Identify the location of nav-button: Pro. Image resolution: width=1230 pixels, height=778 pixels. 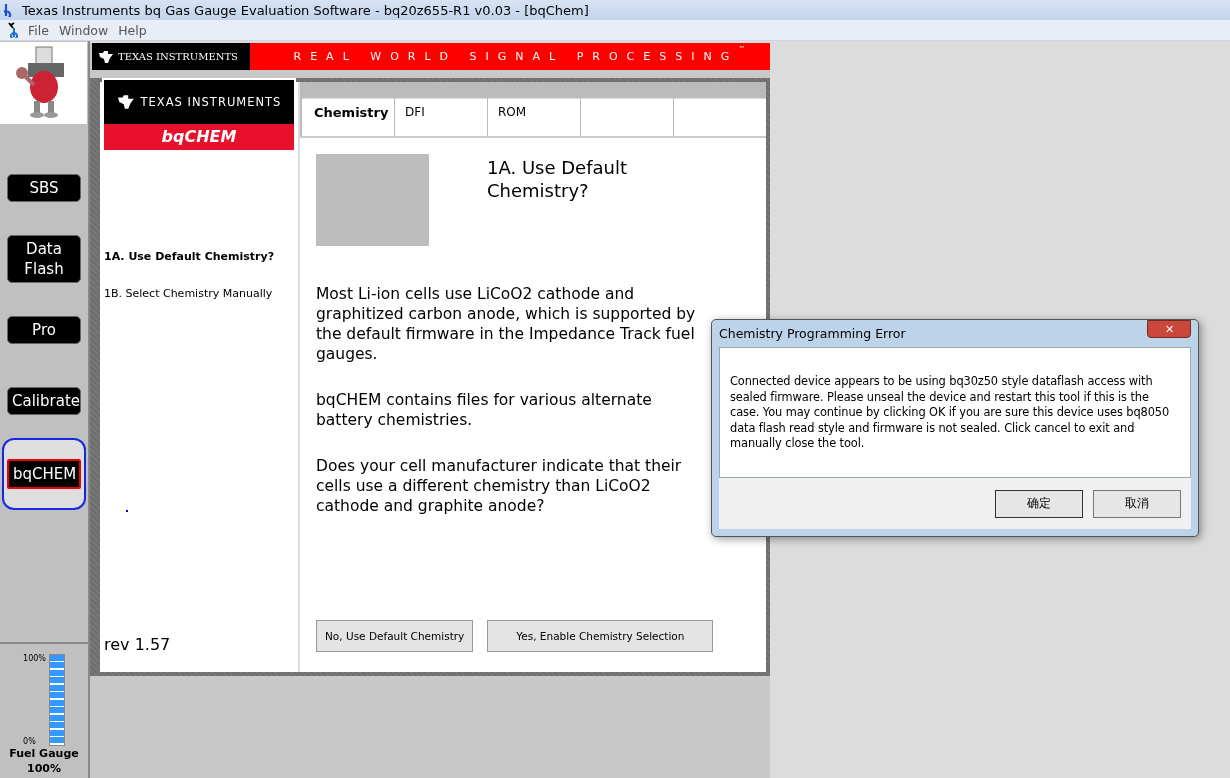
(44, 330).